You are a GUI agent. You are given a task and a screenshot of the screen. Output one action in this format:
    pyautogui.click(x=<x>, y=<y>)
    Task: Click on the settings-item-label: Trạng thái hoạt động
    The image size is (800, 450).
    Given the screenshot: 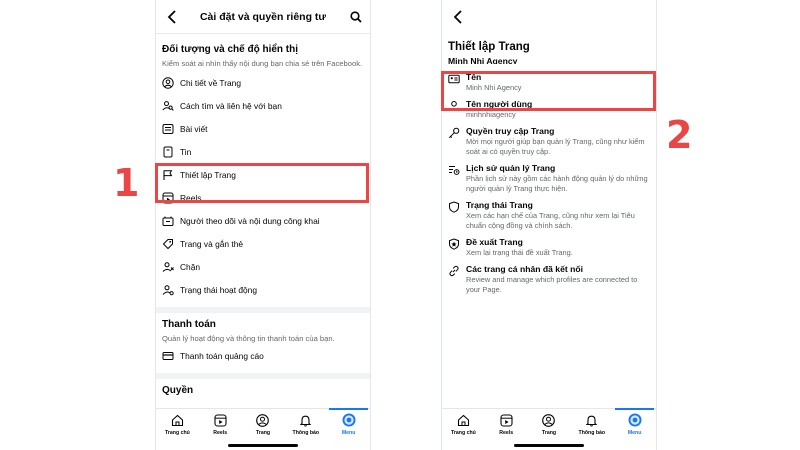 What is the action you would take?
    pyautogui.click(x=218, y=289)
    